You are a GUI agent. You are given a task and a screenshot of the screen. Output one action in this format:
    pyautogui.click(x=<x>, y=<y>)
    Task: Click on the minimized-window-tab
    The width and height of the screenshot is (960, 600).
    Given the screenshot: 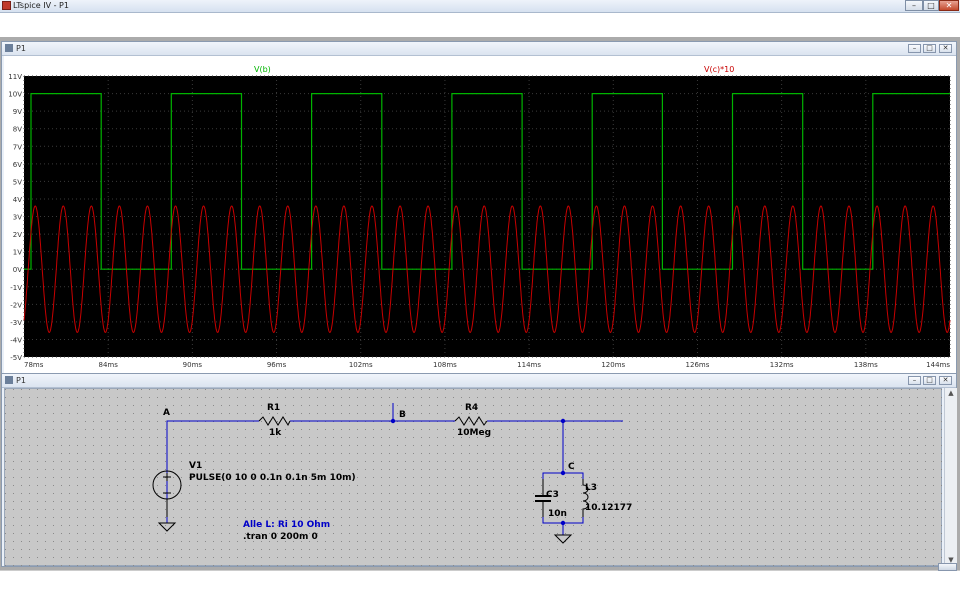 What is the action you would take?
    pyautogui.click(x=947, y=567)
    